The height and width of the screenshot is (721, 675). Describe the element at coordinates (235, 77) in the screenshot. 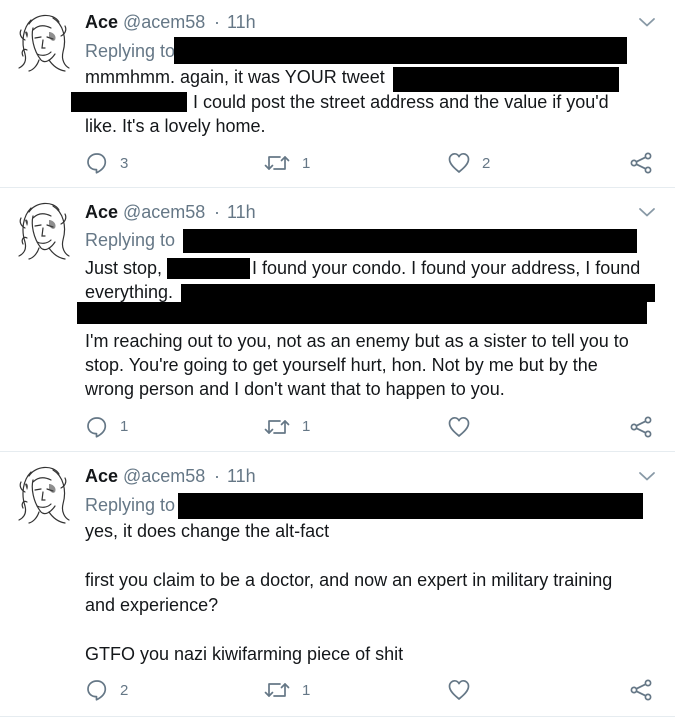

I see `tweet-text-line: mmmhmm. again, it was YOUR tweet` at that location.